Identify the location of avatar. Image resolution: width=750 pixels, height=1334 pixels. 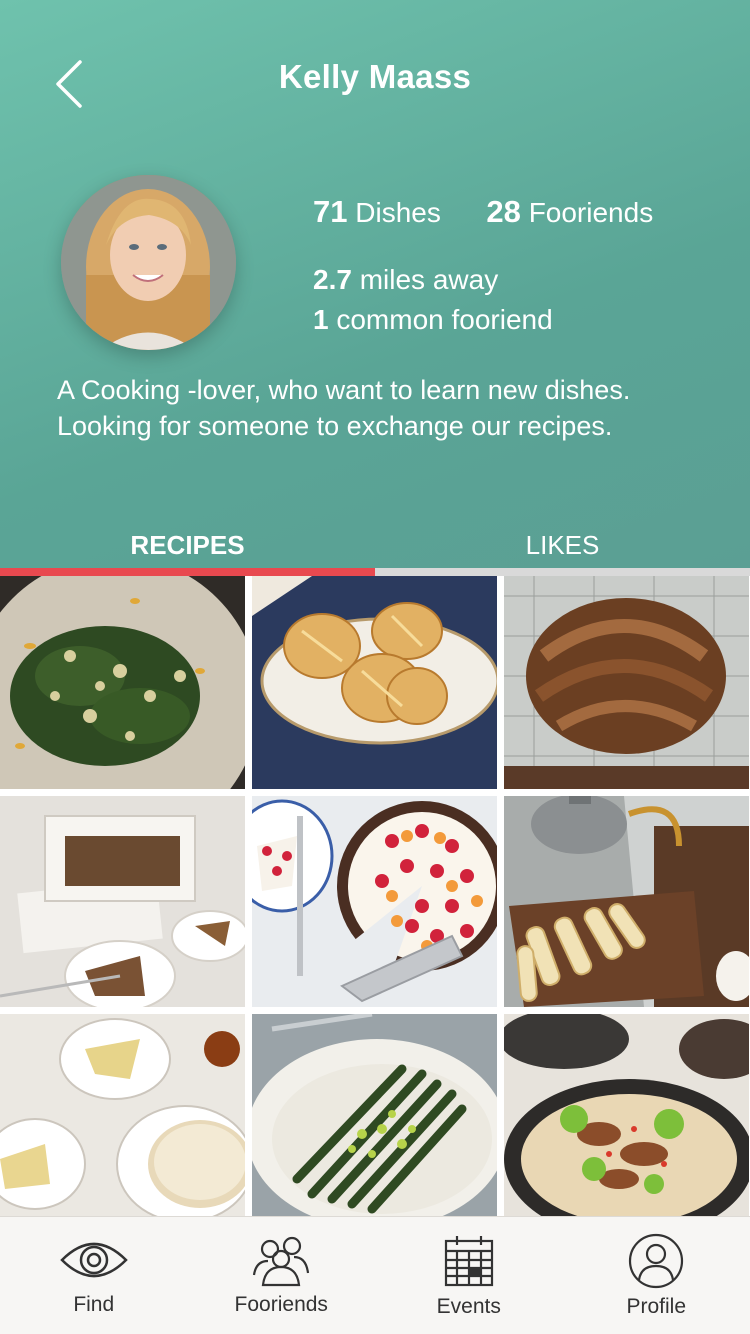
(148, 262).